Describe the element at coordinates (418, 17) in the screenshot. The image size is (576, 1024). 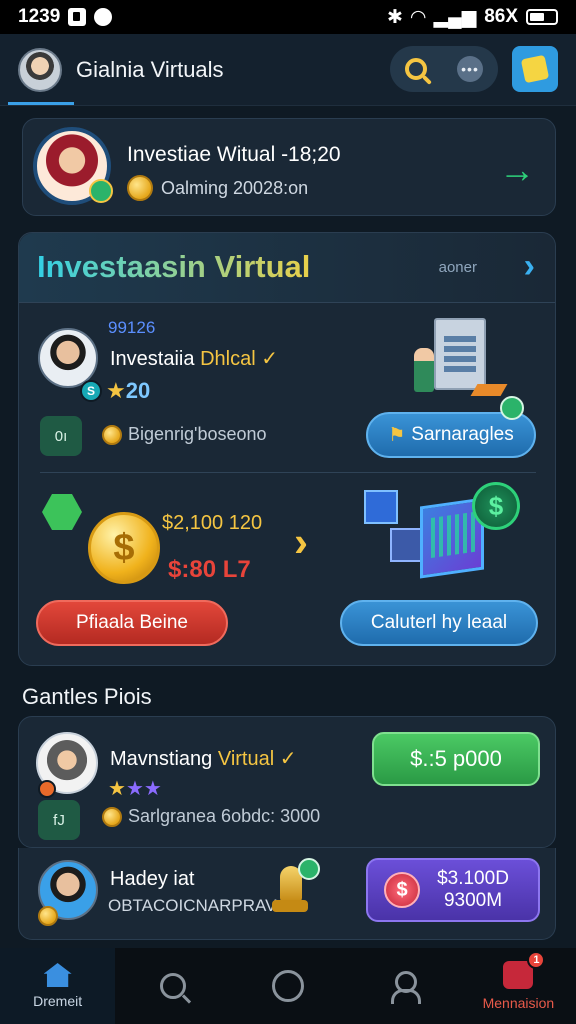
I see `wifi-icon: ◠` at that location.